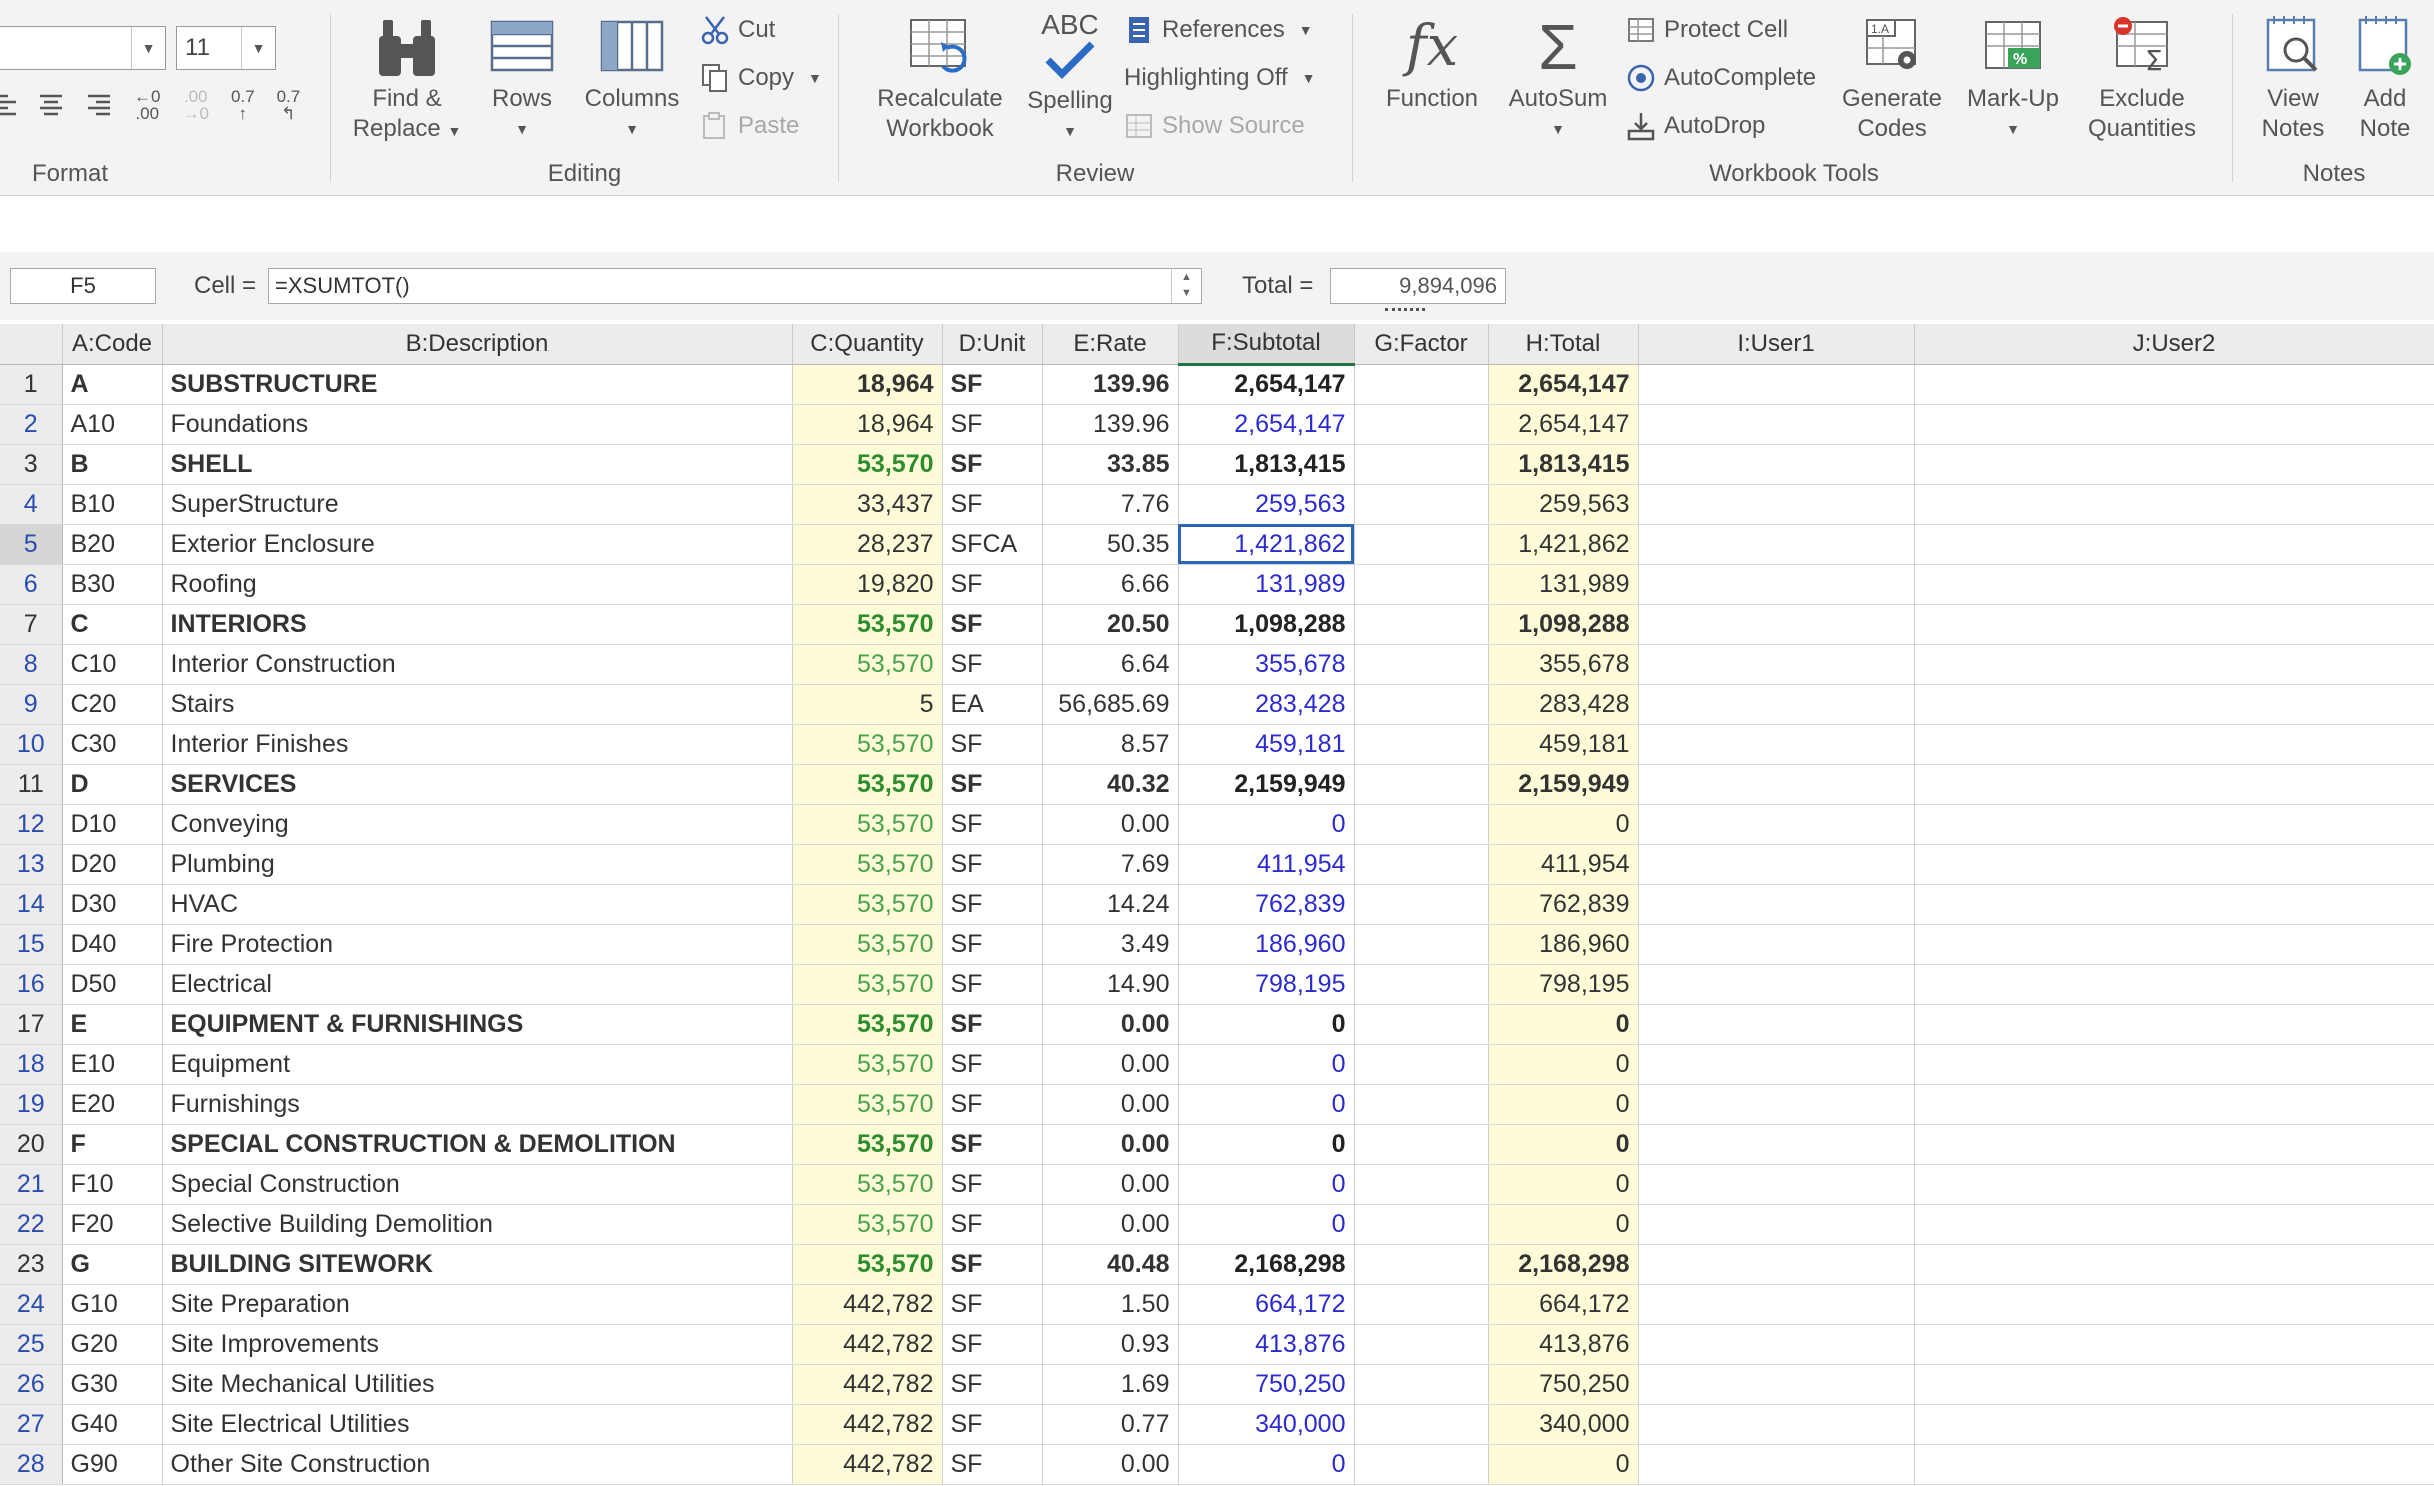 Image resolution: width=2434 pixels, height=1486 pixels. What do you see at coordinates (867, 1304) in the screenshot?
I see `quantity-cell: 442,782` at bounding box center [867, 1304].